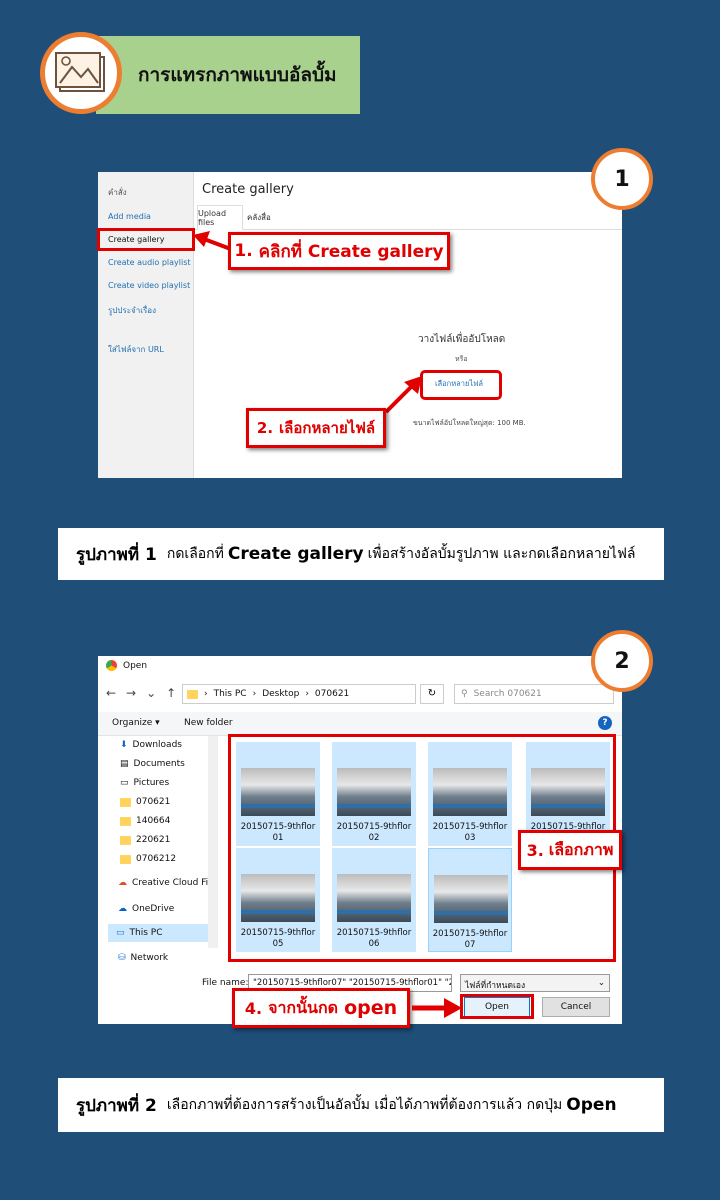 This screenshot has height=1200, width=720. I want to click on nav-creative-cloud: ☁ Creative Cloud Fil, so click(164, 883).